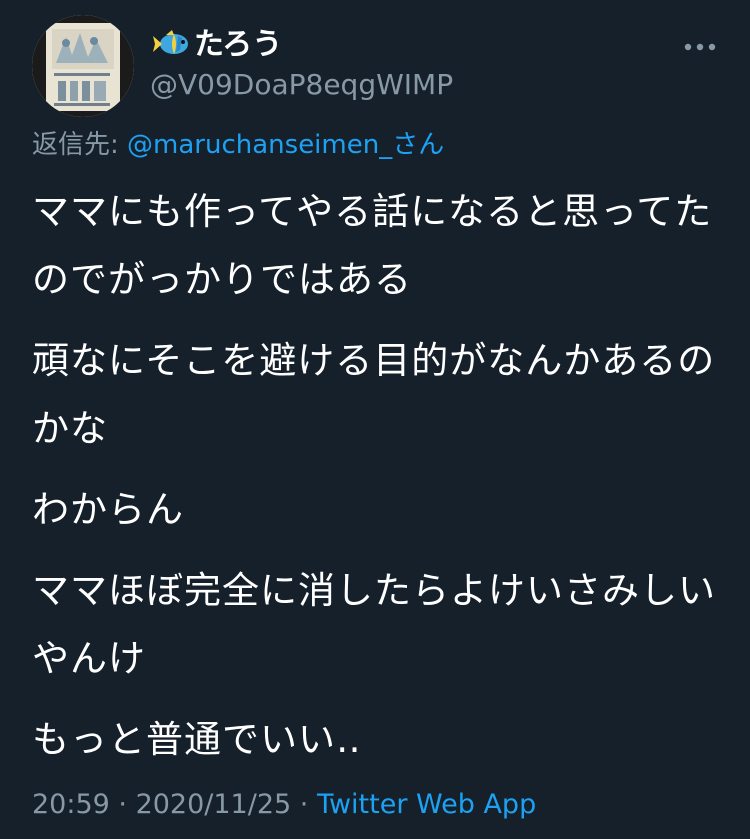 This screenshot has height=839, width=750. Describe the element at coordinates (372, 245) in the screenshot. I see `tweet-paragraph: ママにも作ってやる話になると思ってたのでがっかりではある` at that location.